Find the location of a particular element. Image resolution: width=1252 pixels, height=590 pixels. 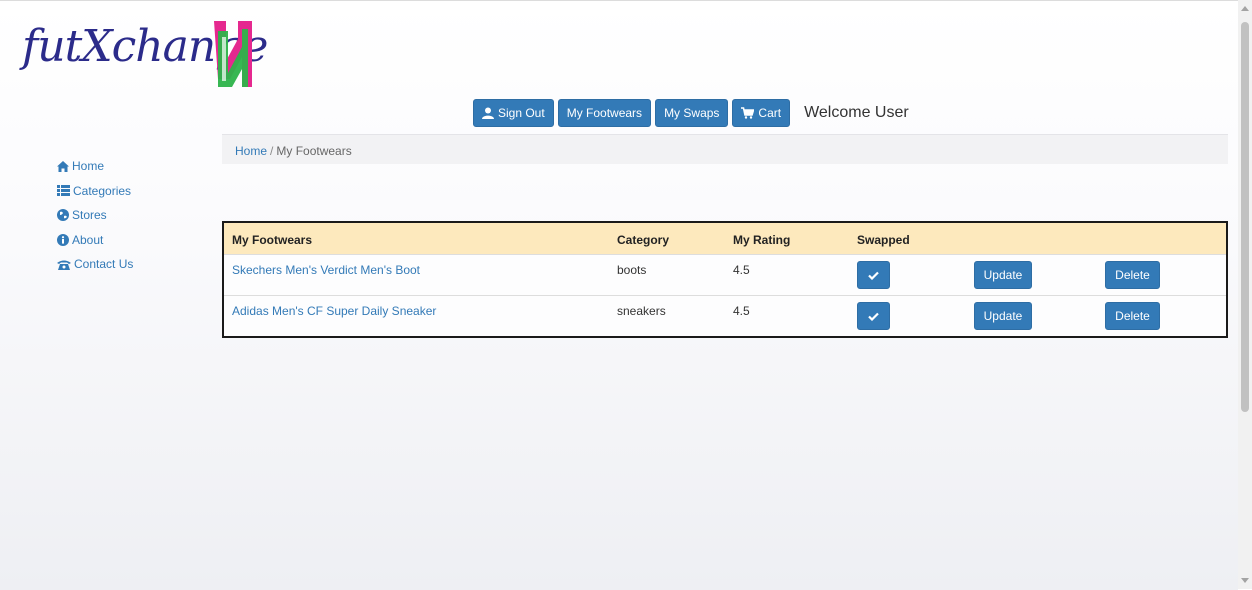

scroll-down-arrow-icon is located at coordinates (1245, 580).